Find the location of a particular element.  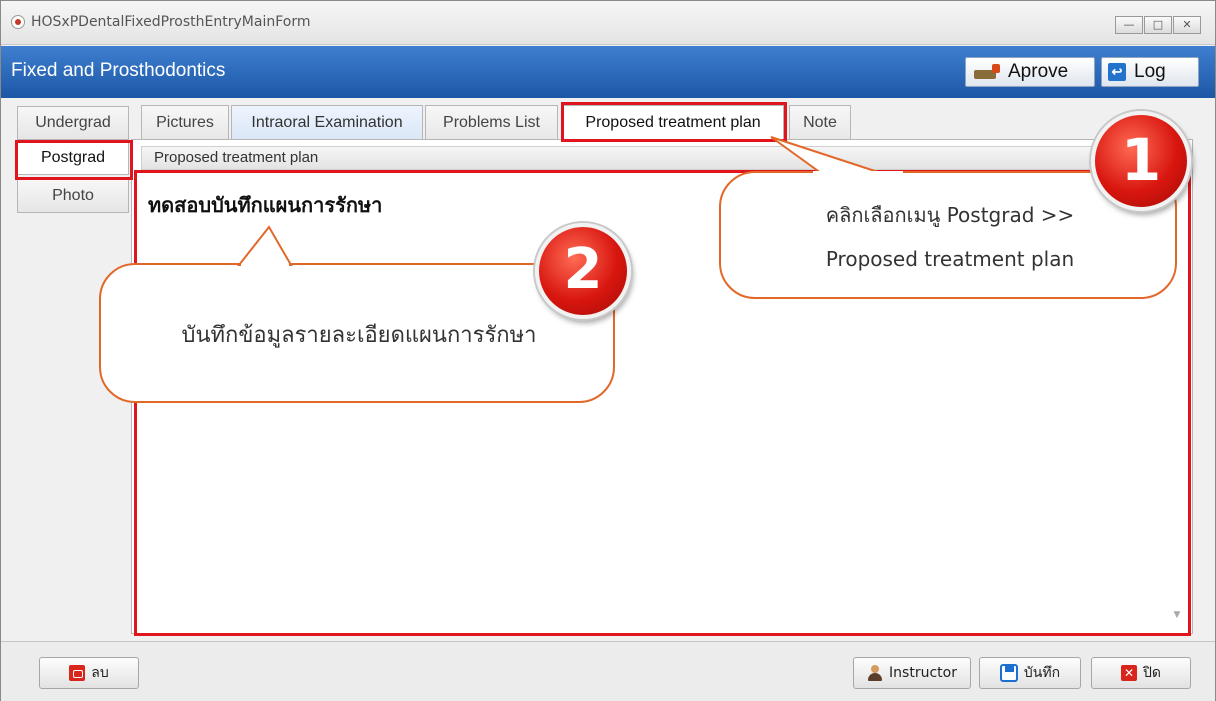

close-window-button: ✕ is located at coordinates (1187, 25).